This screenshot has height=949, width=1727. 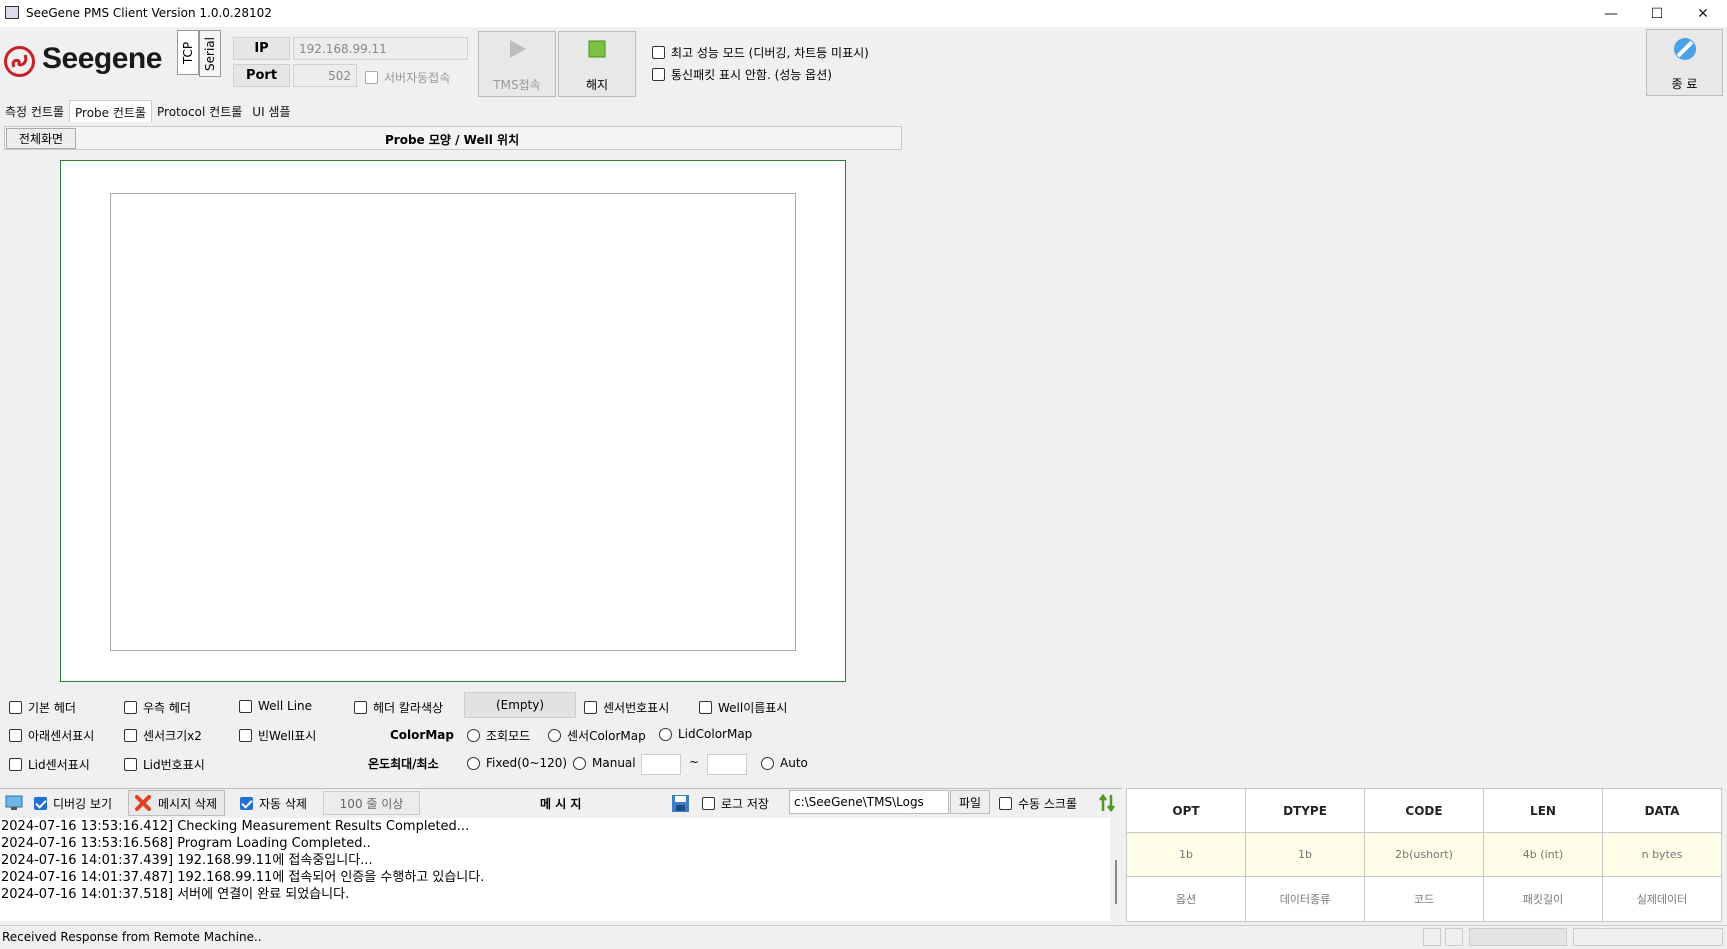 I want to click on manual-scroll-option: 수동 스크롤, so click(x=1038, y=803).